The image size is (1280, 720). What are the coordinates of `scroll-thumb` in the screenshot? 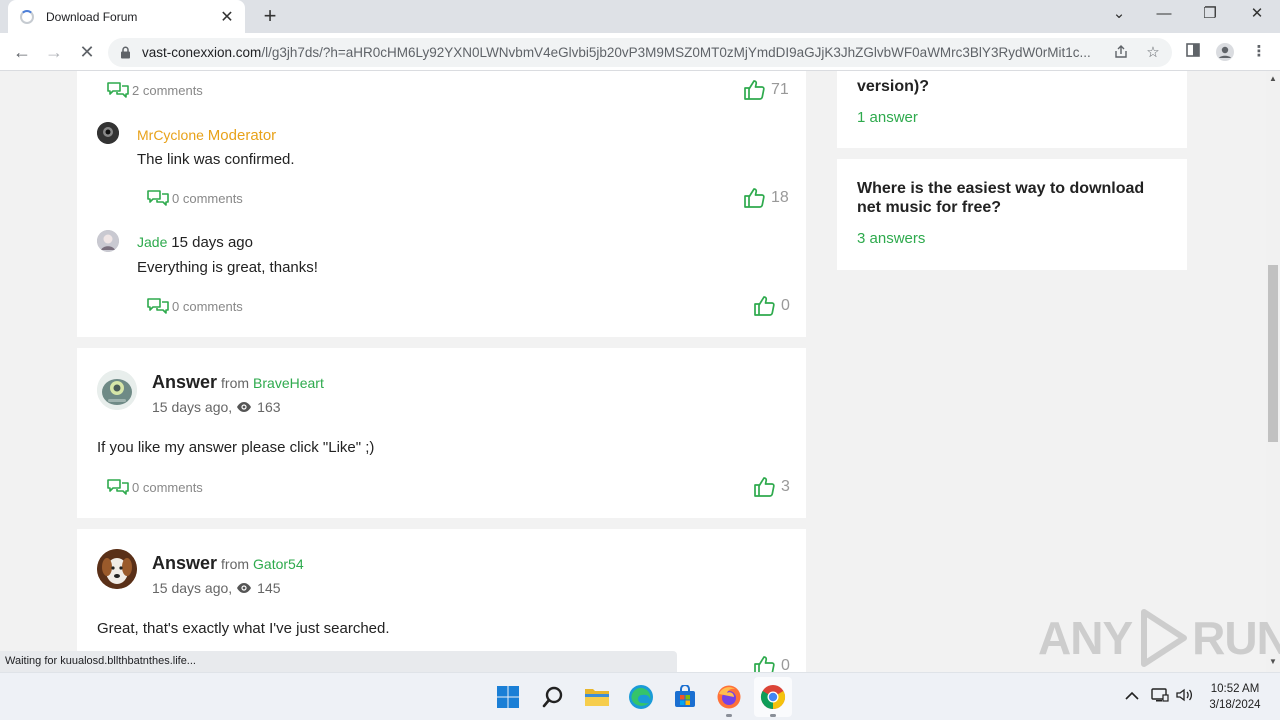 It's located at (1273, 353).